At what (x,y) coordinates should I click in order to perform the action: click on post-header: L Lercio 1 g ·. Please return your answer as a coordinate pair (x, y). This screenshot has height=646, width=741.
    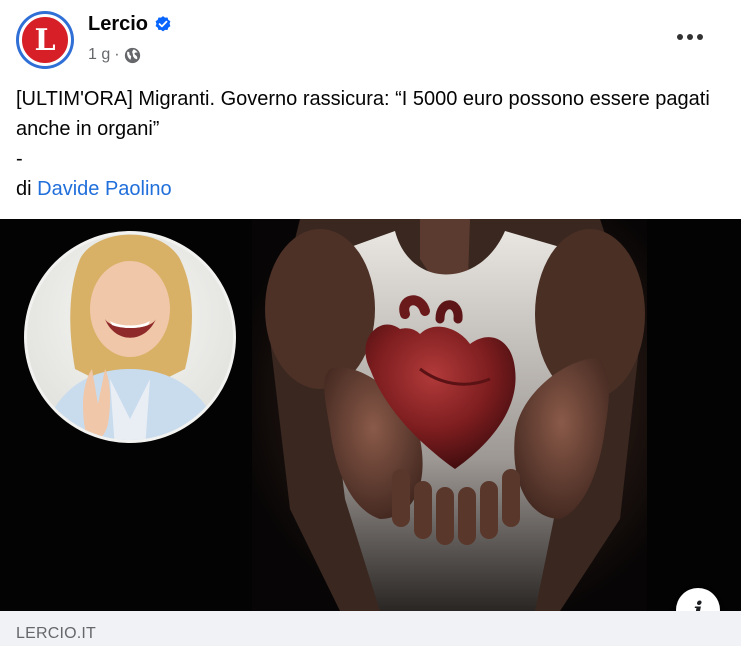
    Looking at the image, I should click on (370, 39).